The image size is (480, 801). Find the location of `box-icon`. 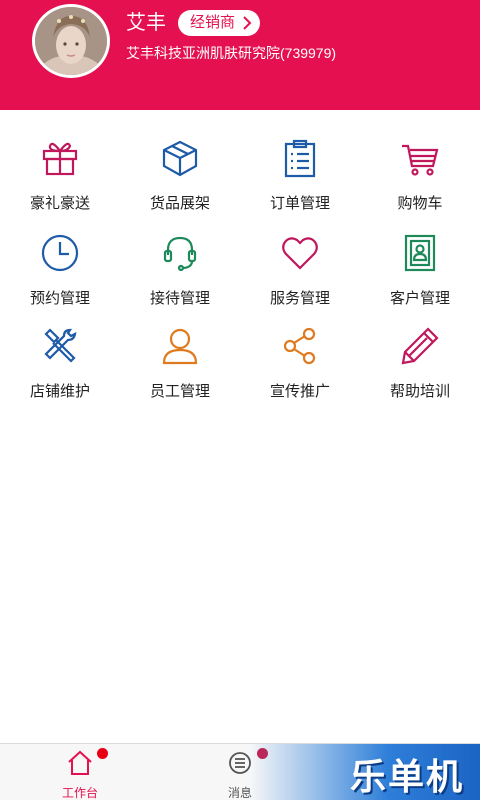

box-icon is located at coordinates (180, 158).